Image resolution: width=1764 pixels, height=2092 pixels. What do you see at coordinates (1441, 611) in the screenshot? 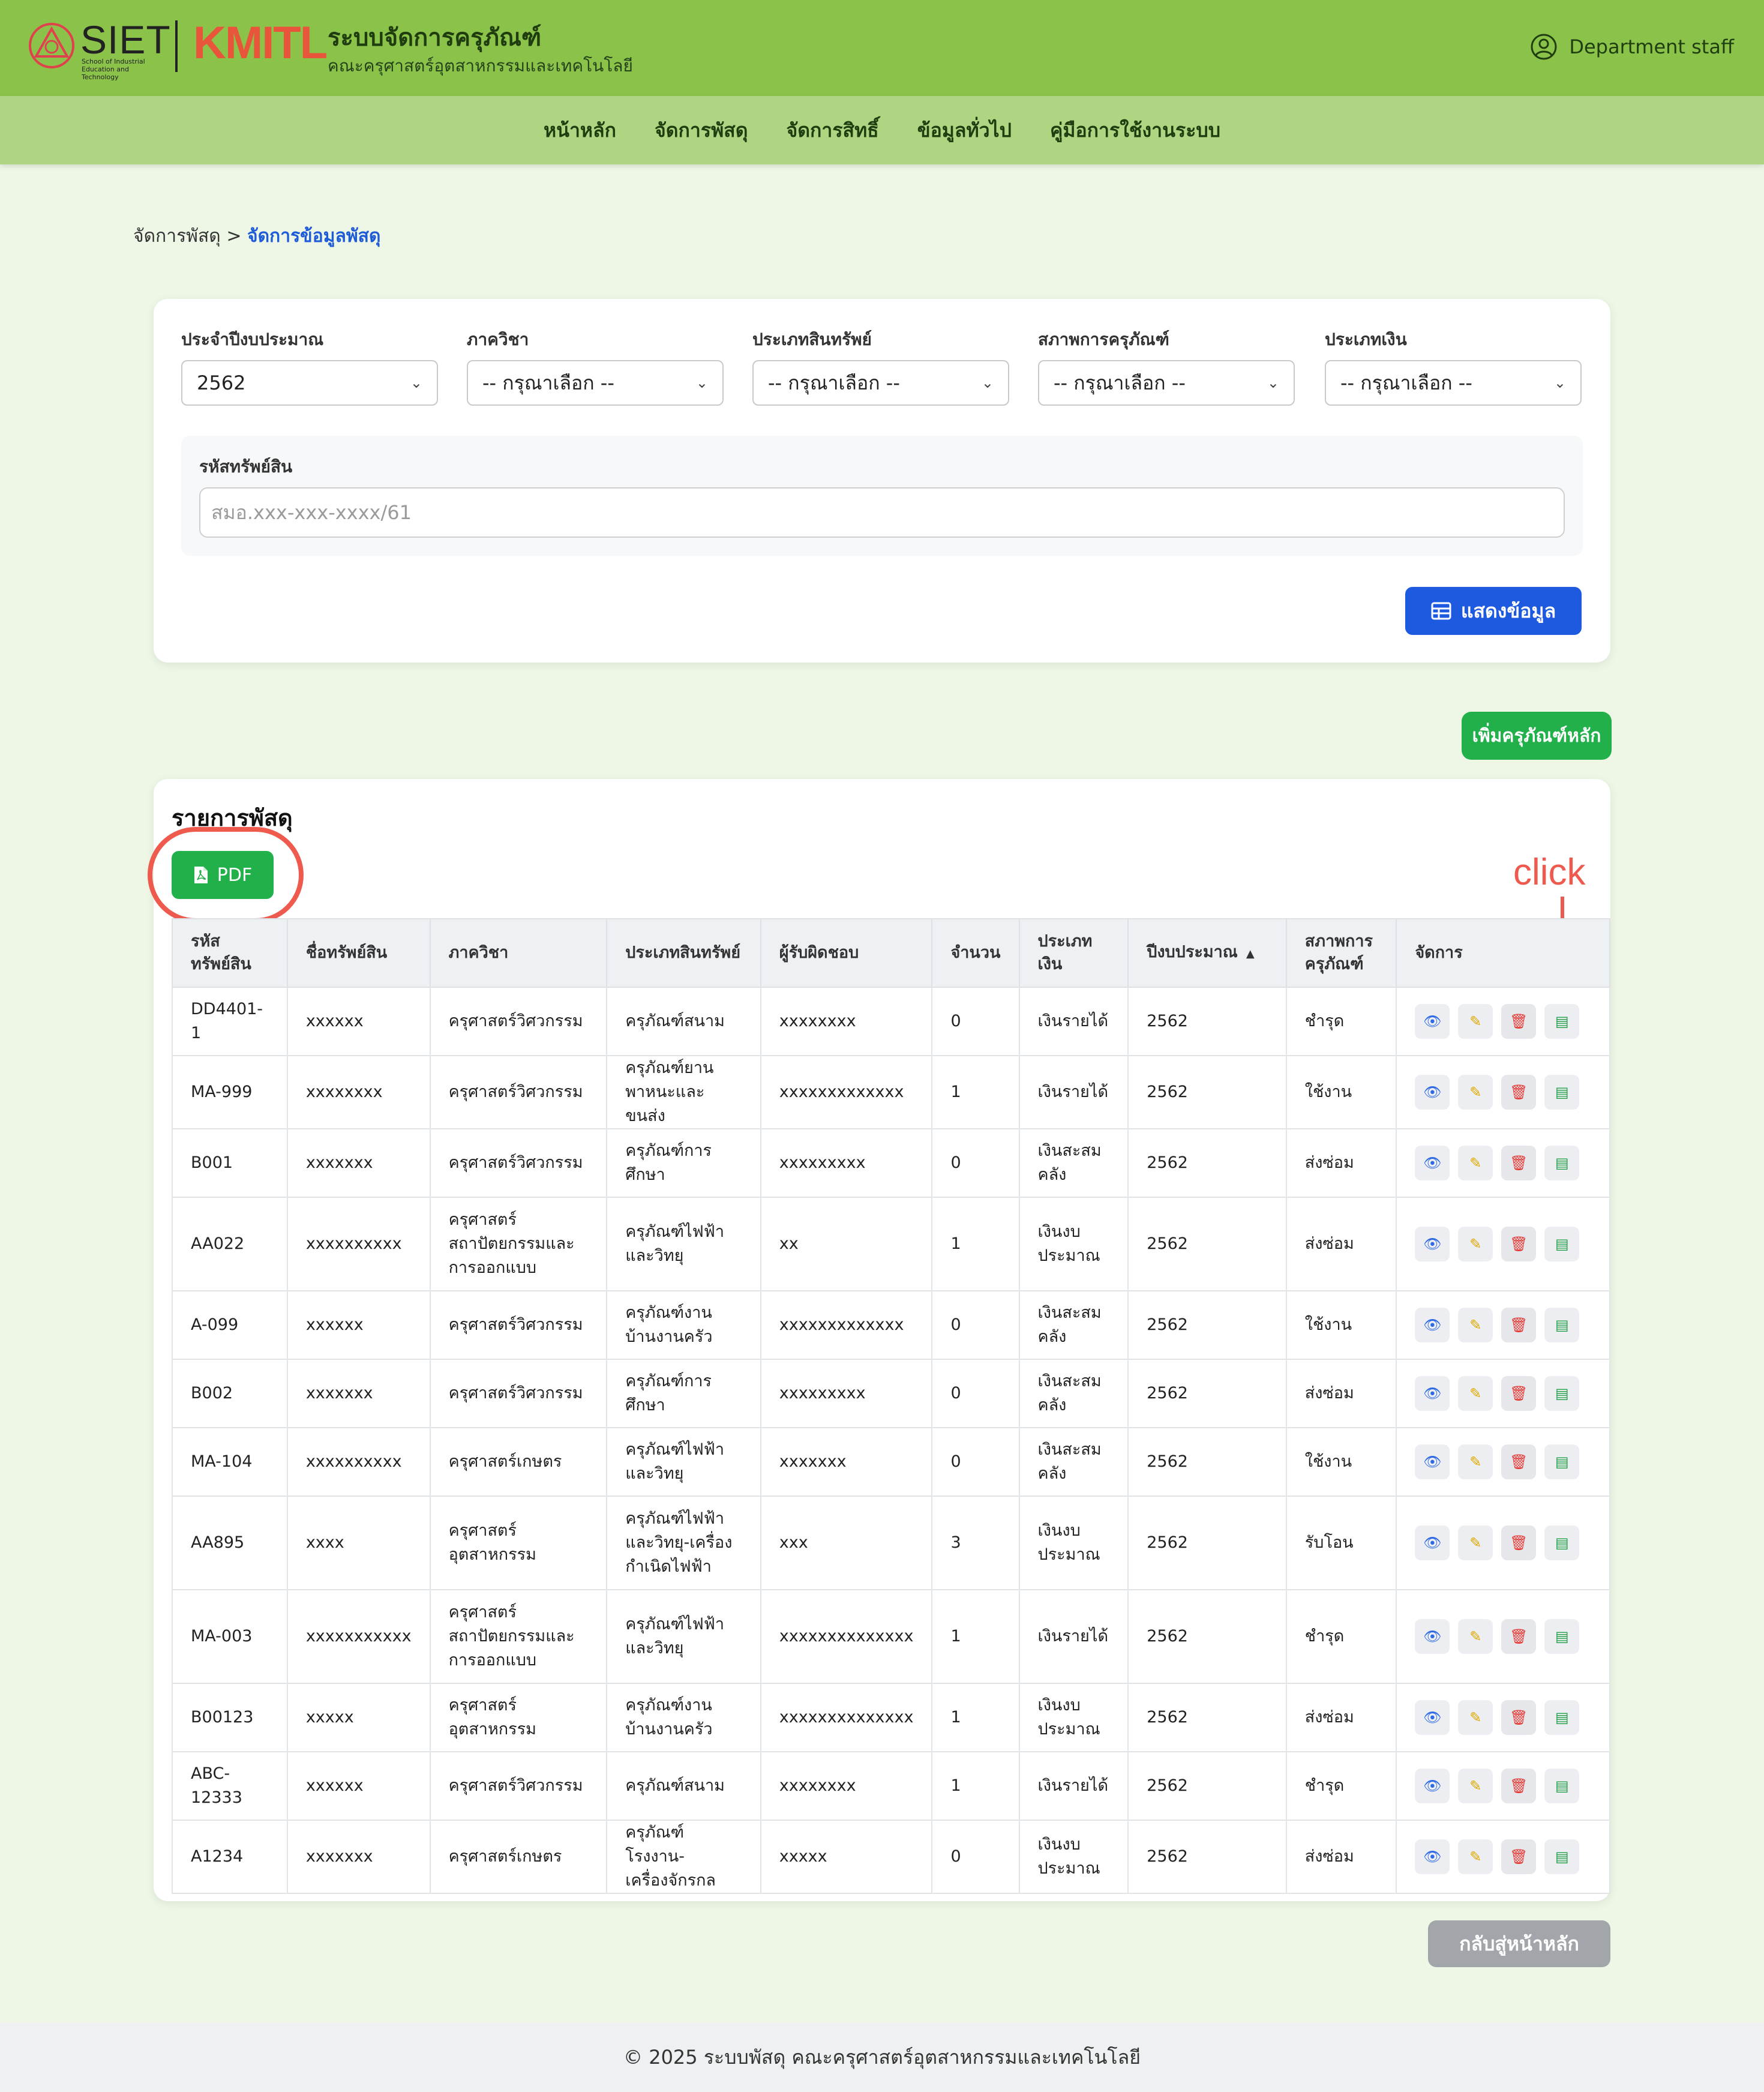
I see `table-icon` at bounding box center [1441, 611].